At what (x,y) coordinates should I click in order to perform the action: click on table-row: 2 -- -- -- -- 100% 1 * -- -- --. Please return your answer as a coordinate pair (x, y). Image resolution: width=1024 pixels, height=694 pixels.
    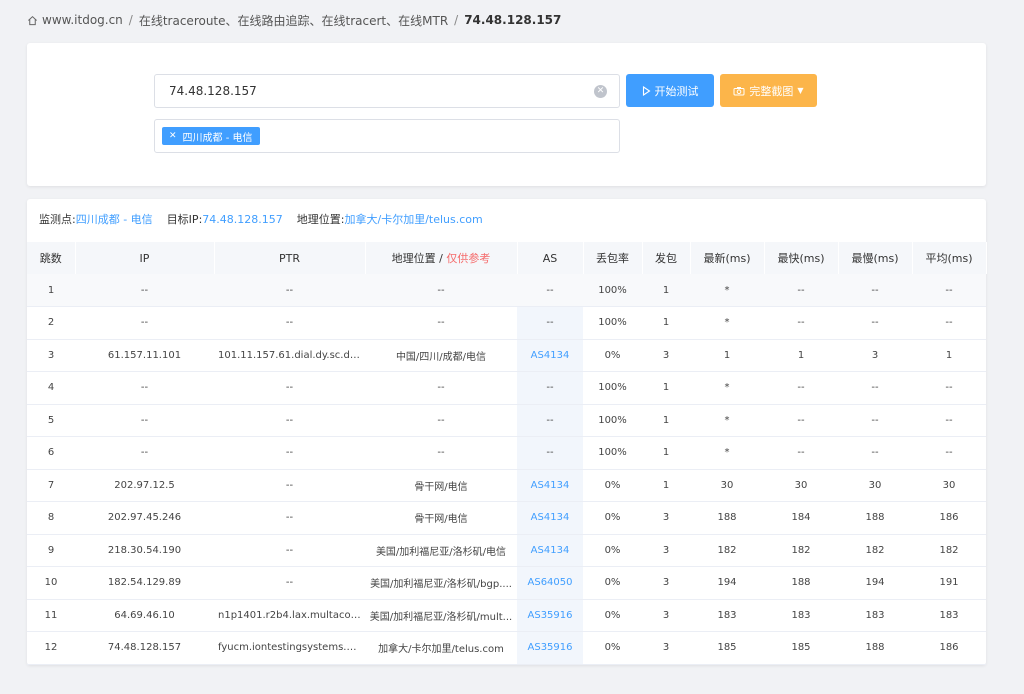
    Looking at the image, I should click on (506, 323).